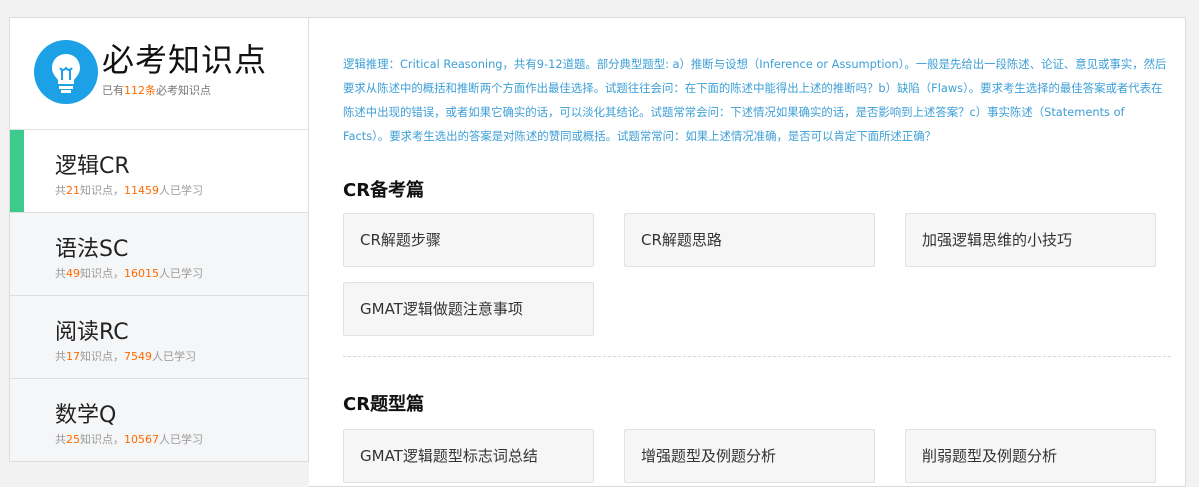  I want to click on sidebar-item-label: 数学Q, so click(86, 415).